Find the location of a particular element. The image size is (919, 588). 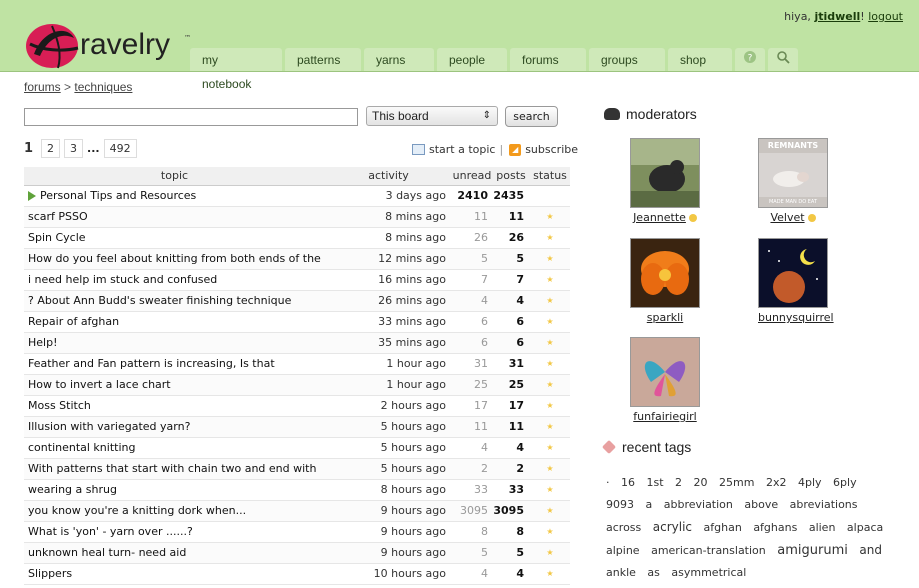

tab-yarns: yarns is located at coordinates (399, 60).